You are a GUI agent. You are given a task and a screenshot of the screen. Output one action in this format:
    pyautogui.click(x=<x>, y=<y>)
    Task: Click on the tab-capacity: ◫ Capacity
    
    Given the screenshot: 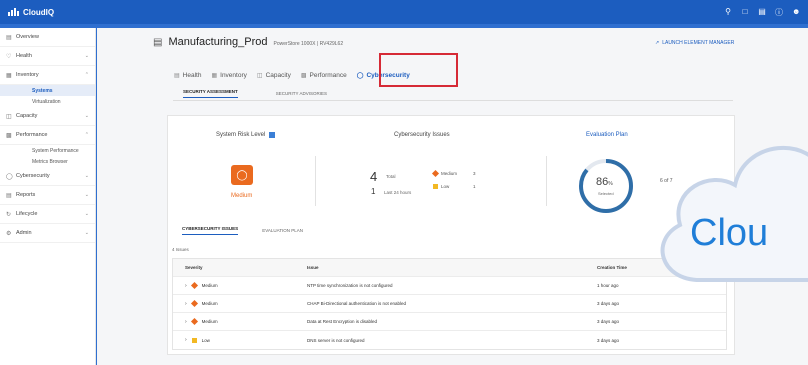 What is the action you would take?
    pyautogui.click(x=274, y=75)
    